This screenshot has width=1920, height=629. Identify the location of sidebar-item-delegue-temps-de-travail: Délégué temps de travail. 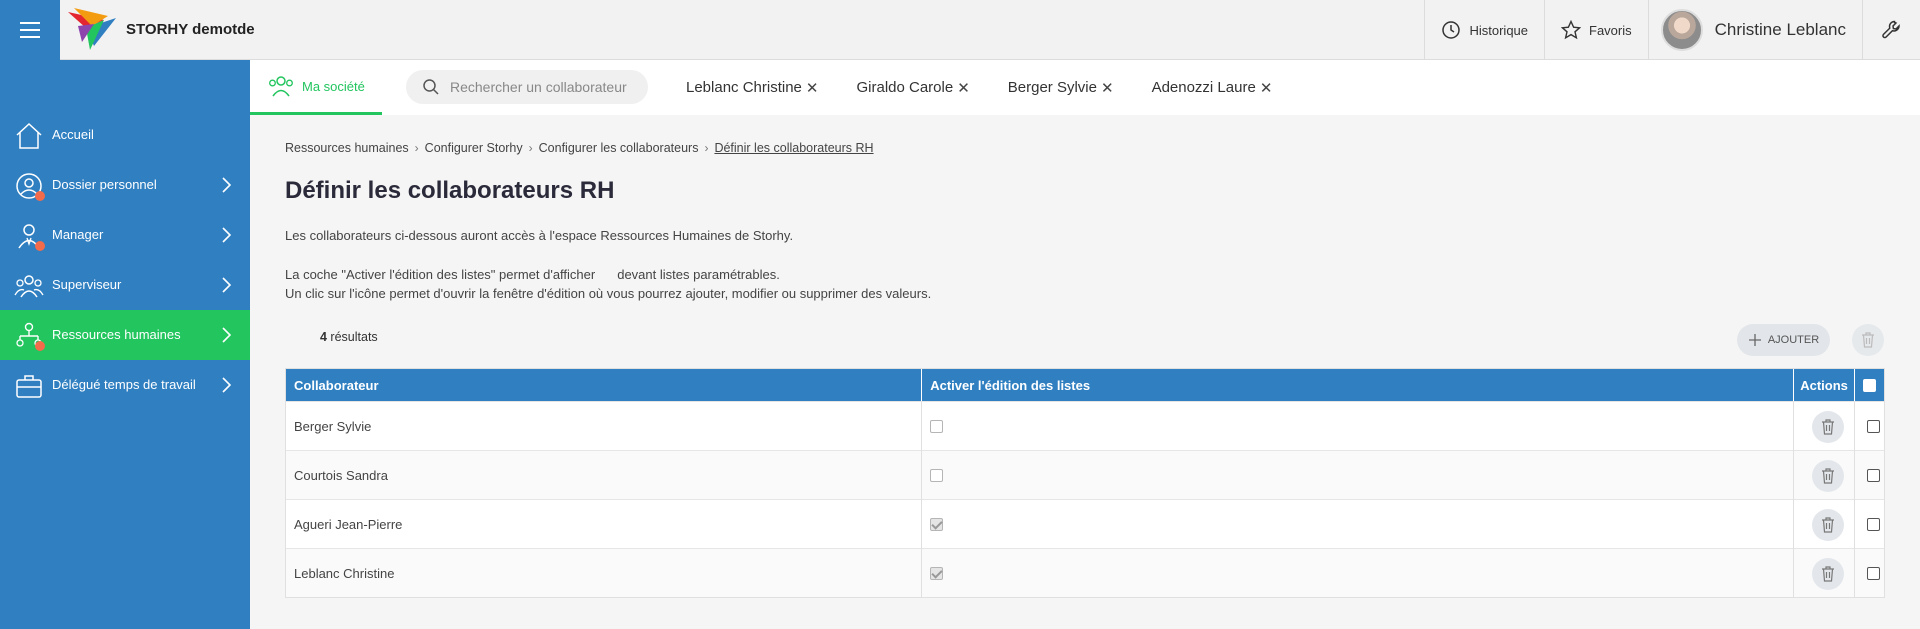
(125, 385).